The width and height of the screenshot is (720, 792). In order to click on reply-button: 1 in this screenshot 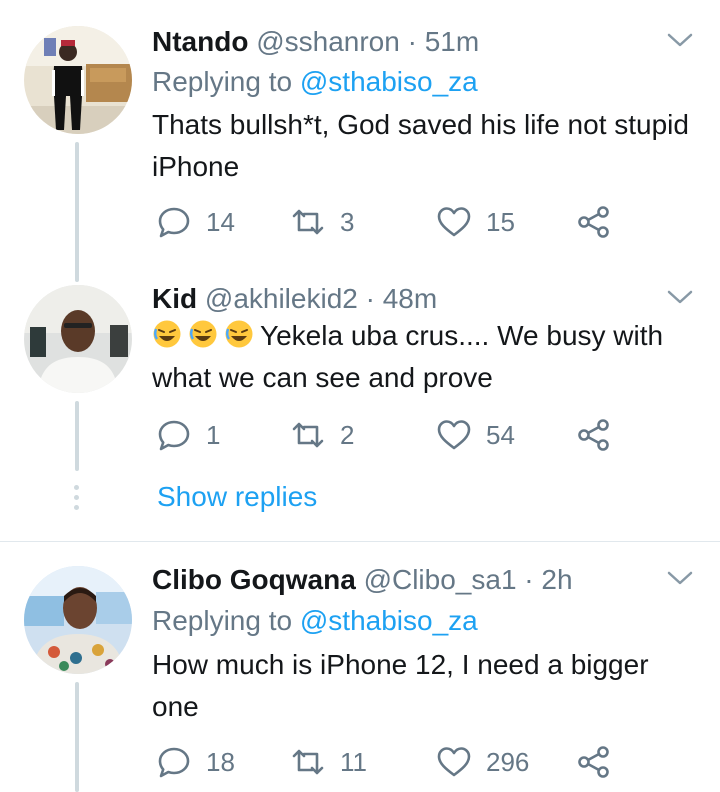, I will do `click(188, 435)`.